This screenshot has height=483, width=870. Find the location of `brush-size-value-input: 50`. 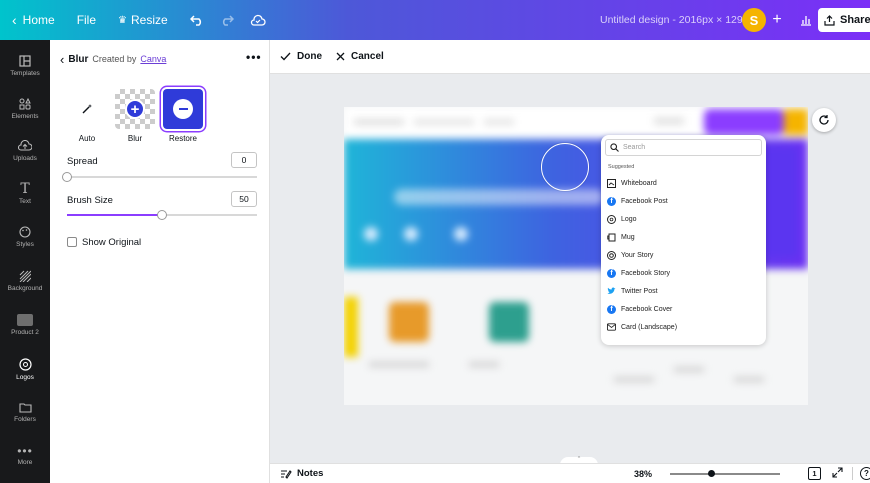

brush-size-value-input: 50 is located at coordinates (244, 199).